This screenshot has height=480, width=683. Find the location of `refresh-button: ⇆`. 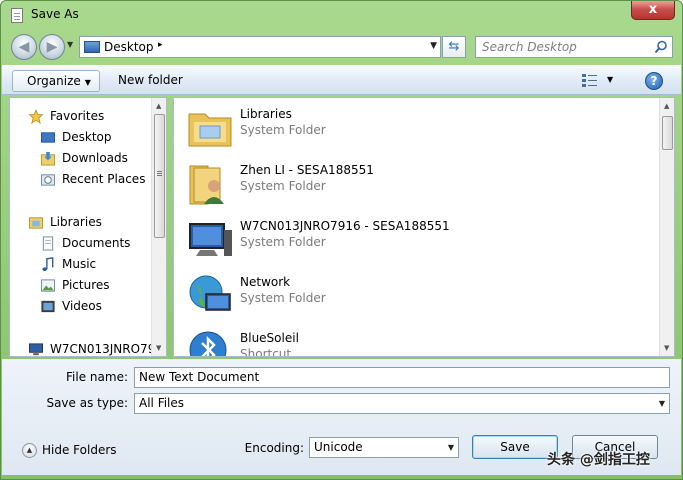

refresh-button: ⇆ is located at coordinates (454, 47).